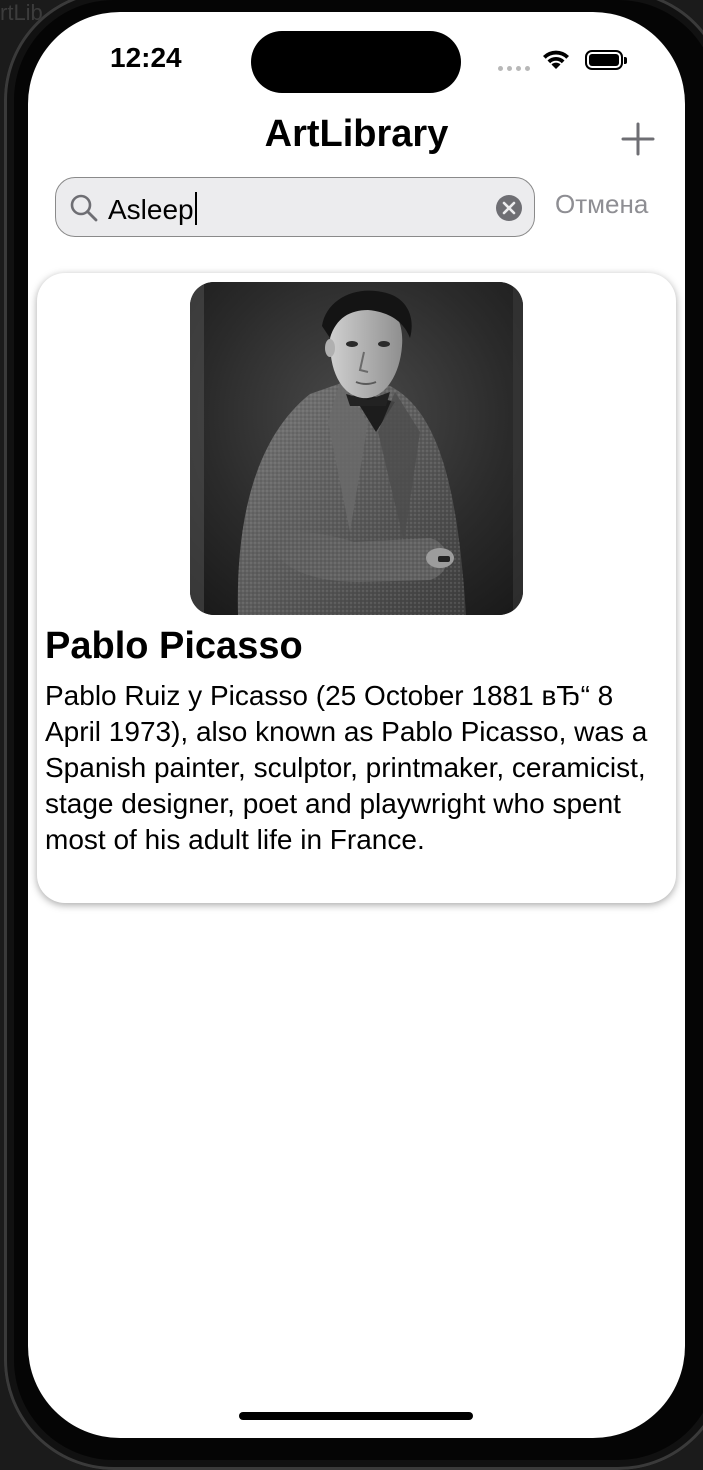  Describe the element at coordinates (356, 1416) in the screenshot. I see `home-indicator` at that location.